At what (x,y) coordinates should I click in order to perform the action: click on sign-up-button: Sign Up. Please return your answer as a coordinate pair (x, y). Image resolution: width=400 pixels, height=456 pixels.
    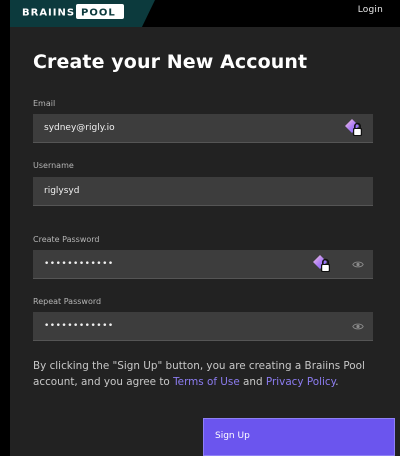
    Looking at the image, I should click on (299, 437).